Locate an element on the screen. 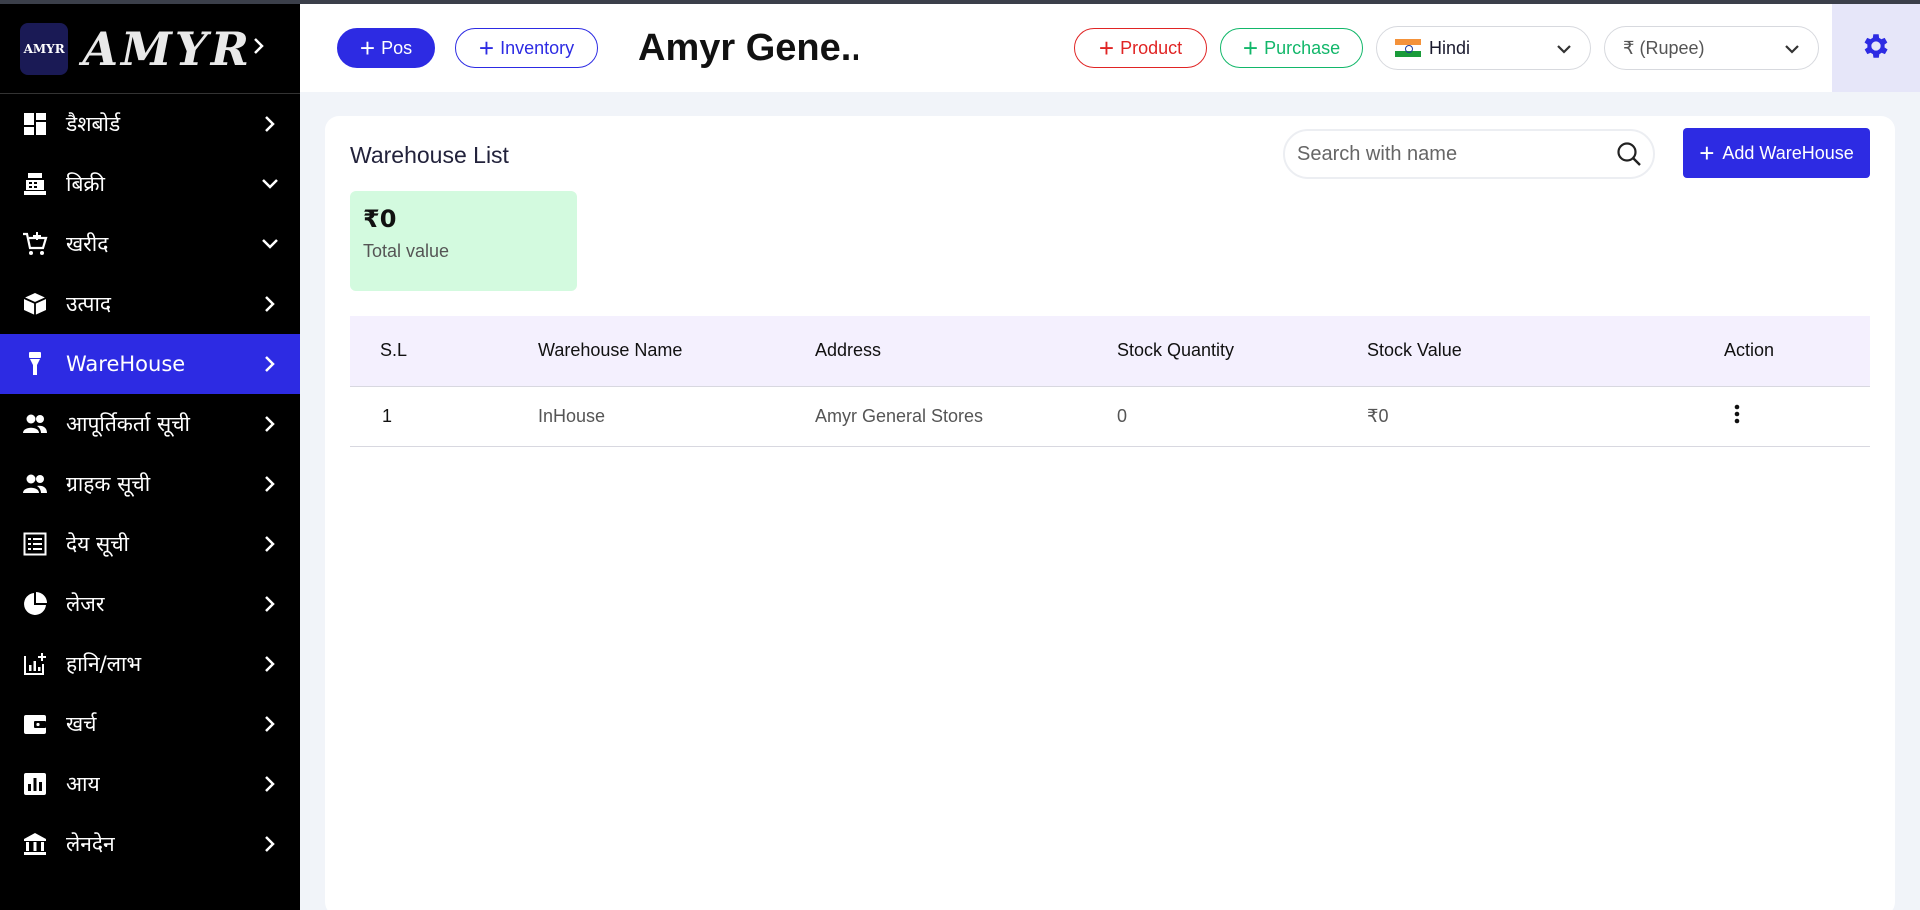 This screenshot has height=910, width=1920. table-row: 1 InHouse Amyr General Stores 0 ₹0 is located at coordinates (1110, 416).